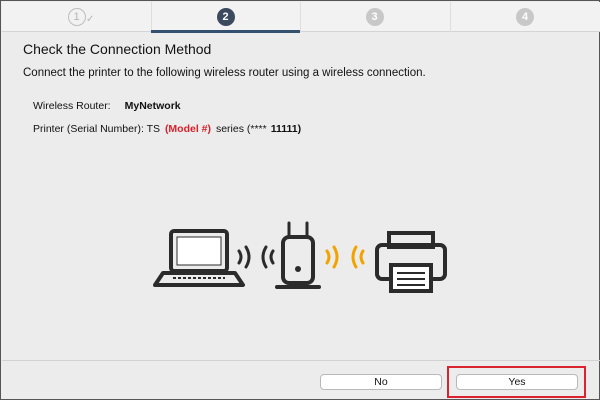 The height and width of the screenshot is (400, 600). What do you see at coordinates (199, 258) in the screenshot?
I see `laptop-icon` at bounding box center [199, 258].